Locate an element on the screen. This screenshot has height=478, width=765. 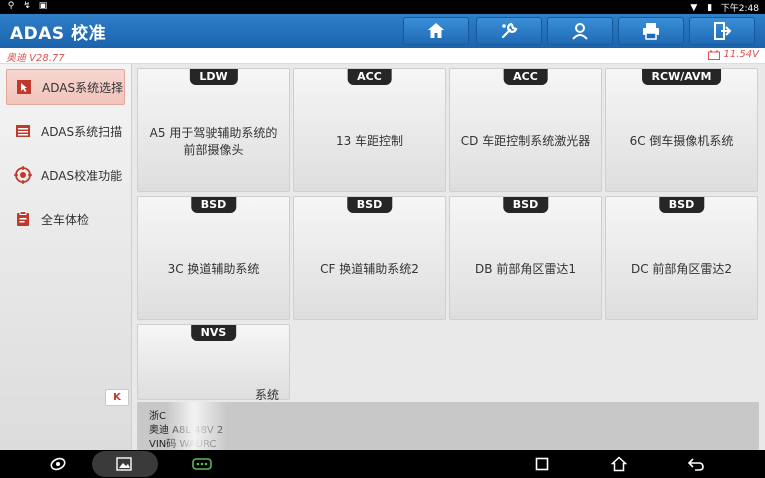
system-card: LDW A5 用于驾驶辅助系统的前部摄像头 is located at coordinates (213, 130).